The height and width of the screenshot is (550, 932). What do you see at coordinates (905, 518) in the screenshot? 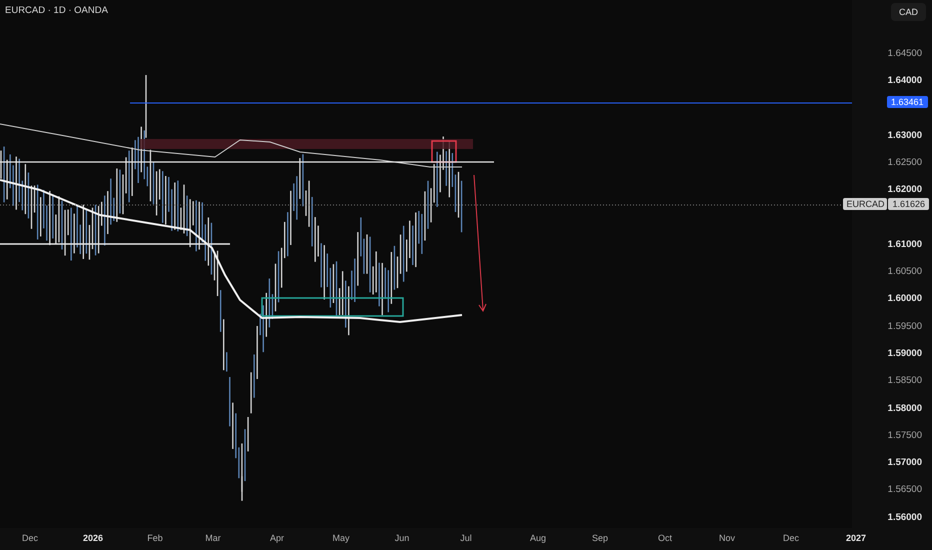
I see `price-label: 1.56000` at bounding box center [905, 518].